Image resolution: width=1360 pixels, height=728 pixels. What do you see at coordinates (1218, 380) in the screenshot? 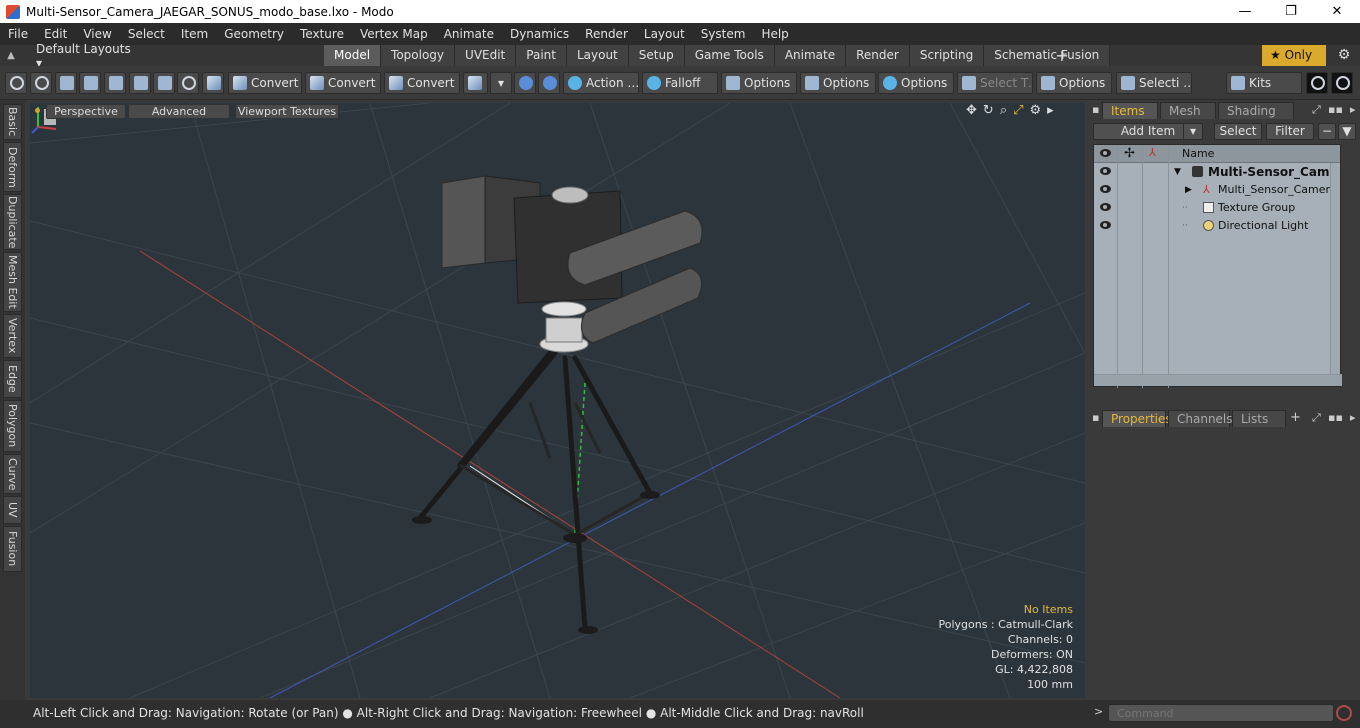
I see `items-horizontal-scrollbar` at bounding box center [1218, 380].